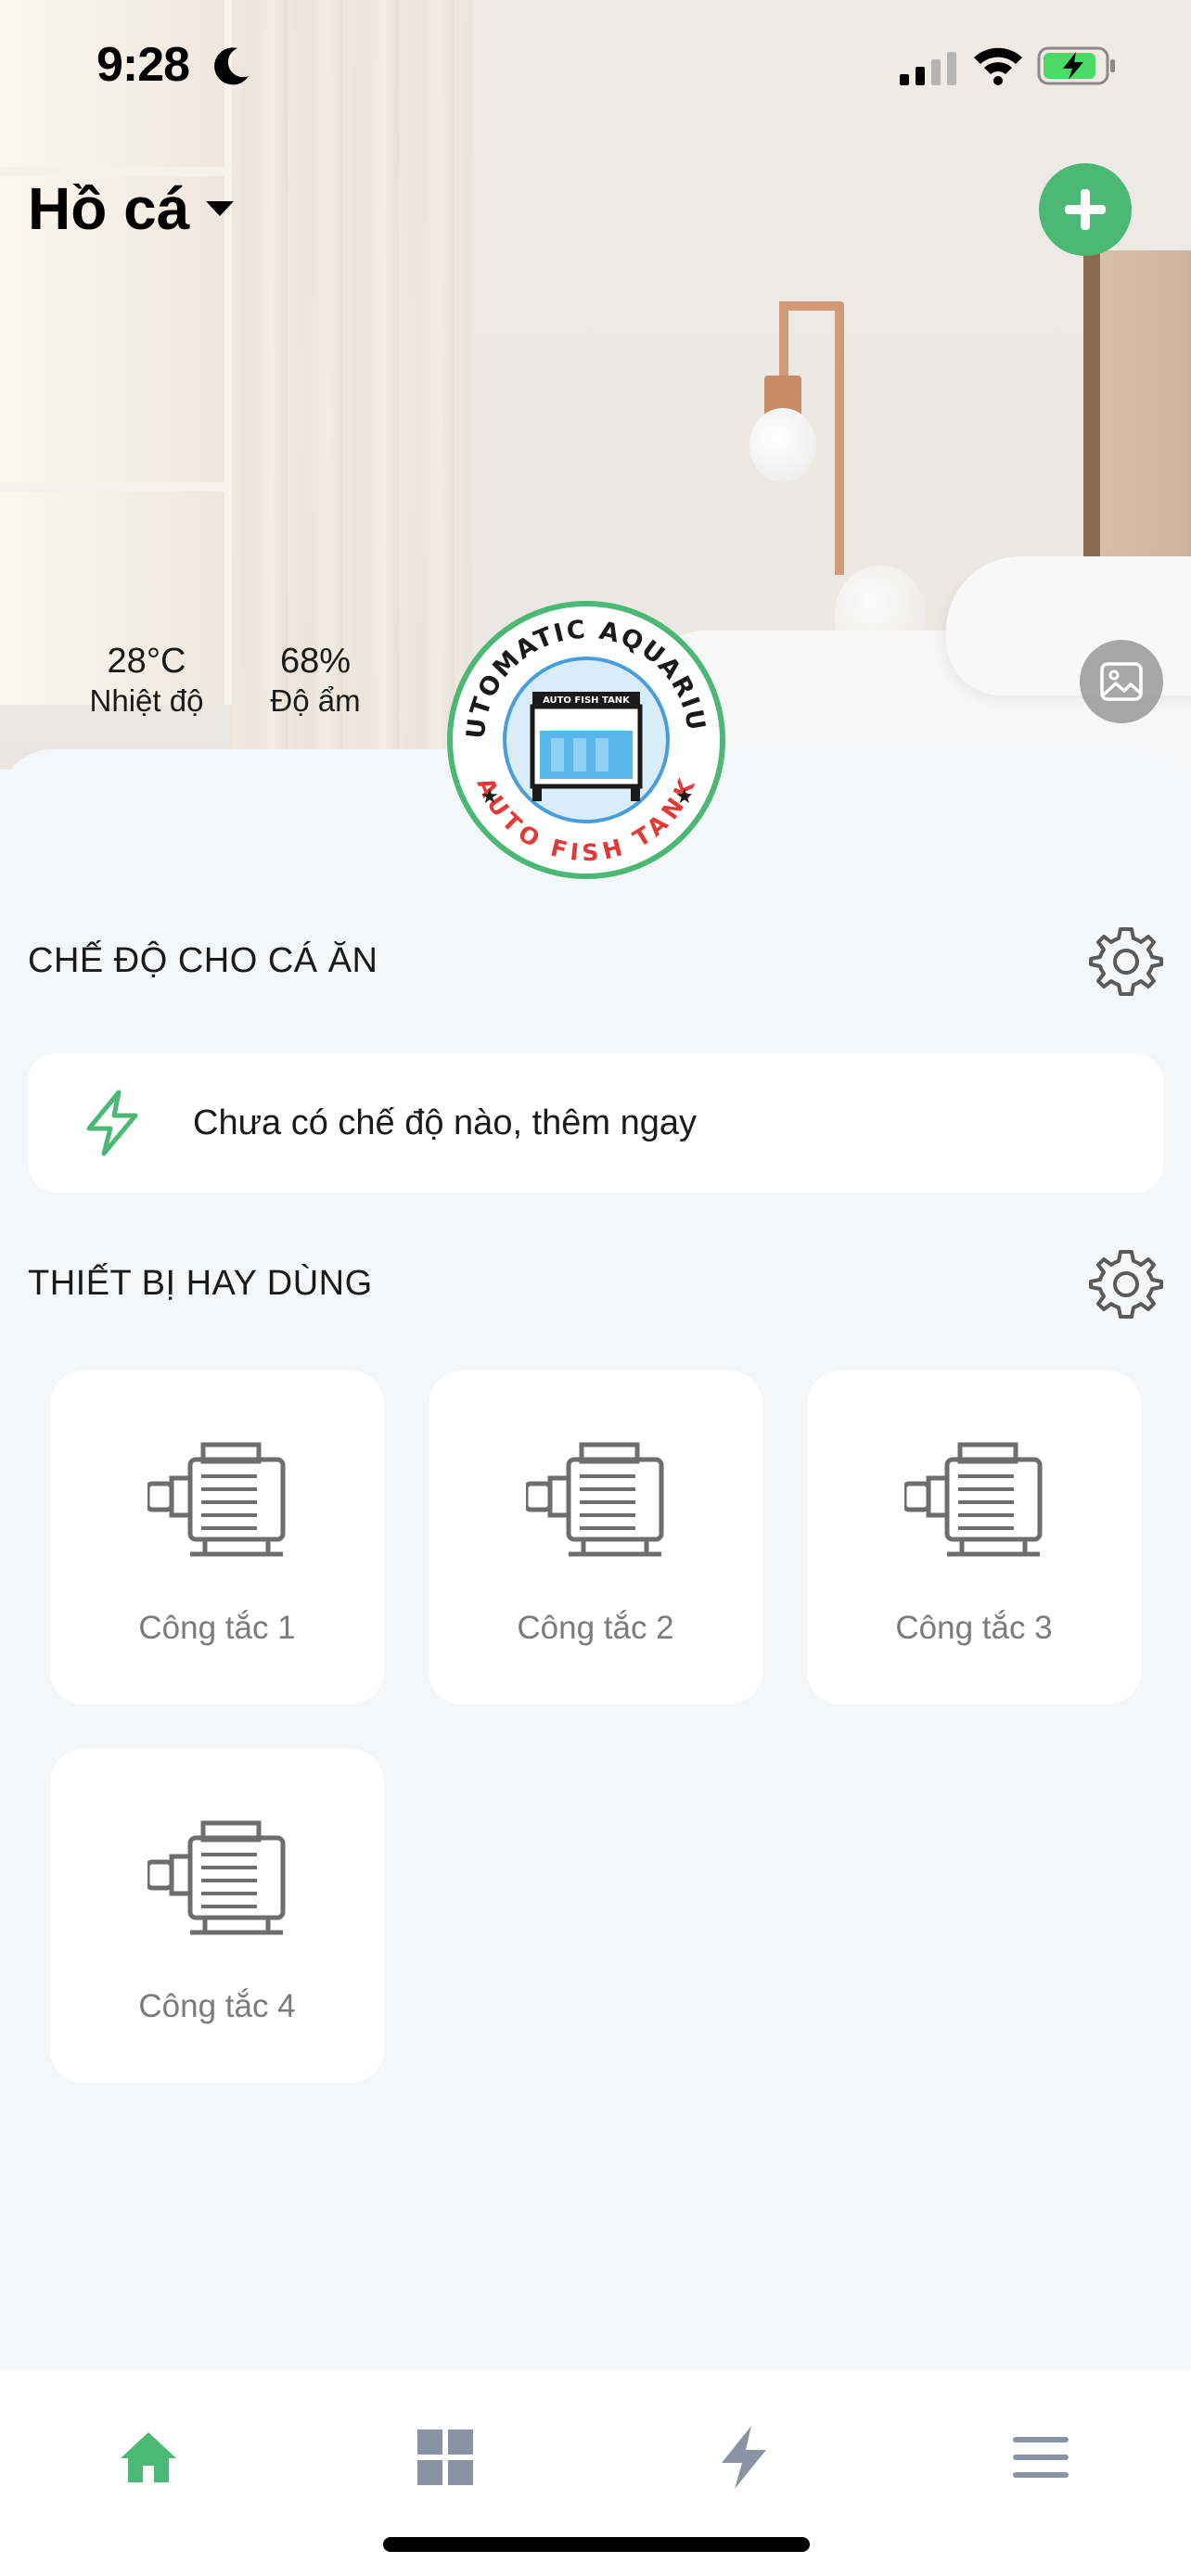 The width and height of the screenshot is (1191, 2576). I want to click on humidity-label: Độ ẩm, so click(315, 700).